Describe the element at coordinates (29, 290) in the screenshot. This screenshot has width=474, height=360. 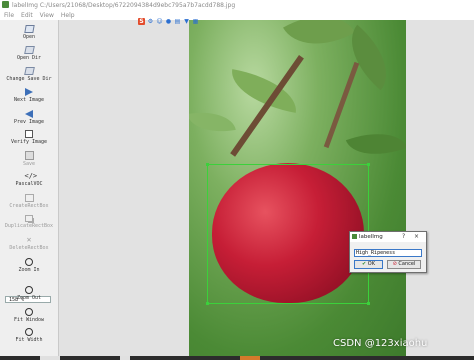
I see `zoom-out-icon` at that location.